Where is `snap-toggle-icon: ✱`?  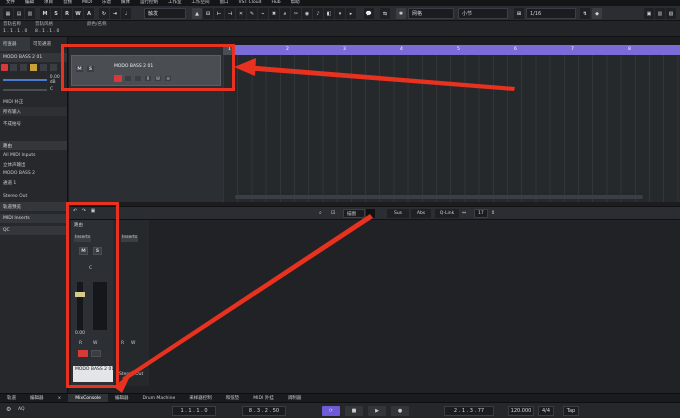 snap-toggle-icon: ✱ is located at coordinates (401, 13).